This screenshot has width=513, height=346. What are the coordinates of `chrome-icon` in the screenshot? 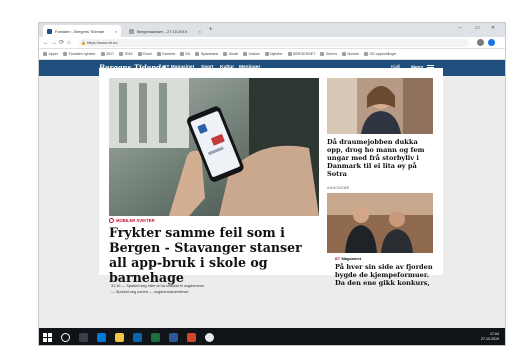 It's located at (209, 337).